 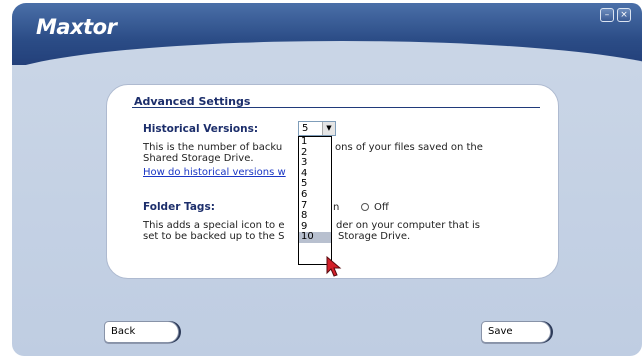 I want to click on maxtor-logo: Maxtor, so click(x=76, y=27).